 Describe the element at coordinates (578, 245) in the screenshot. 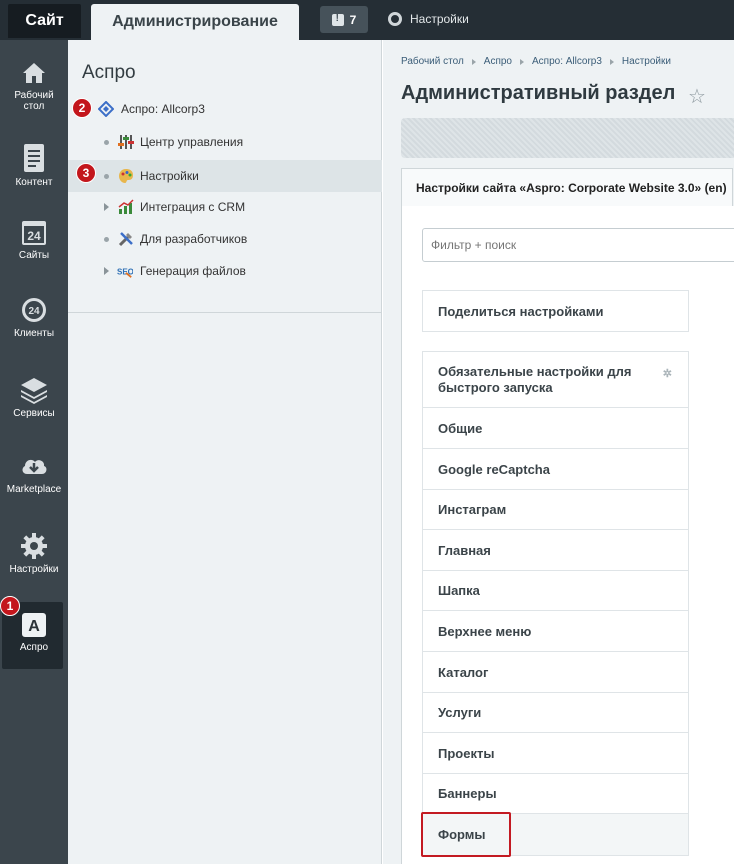

I see `filter-search-input` at that location.